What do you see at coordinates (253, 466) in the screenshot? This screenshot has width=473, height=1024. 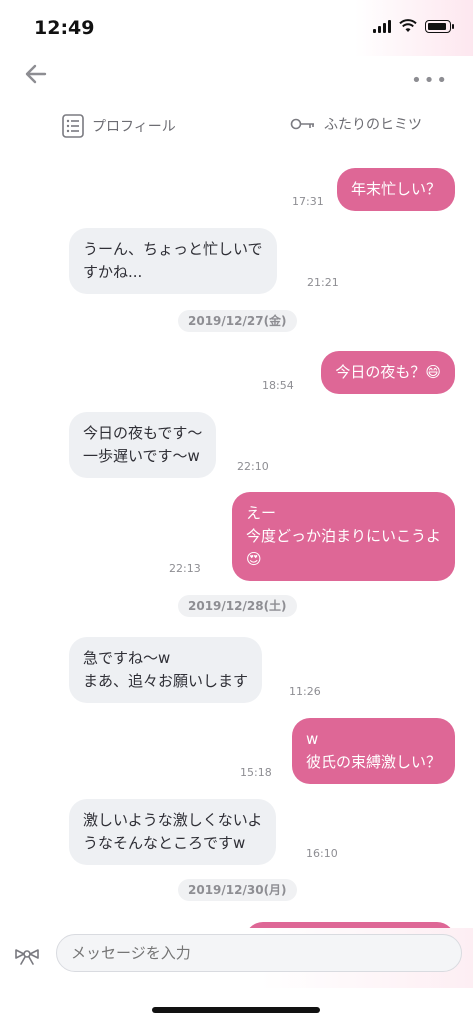 I see `message-time: 22:10` at bounding box center [253, 466].